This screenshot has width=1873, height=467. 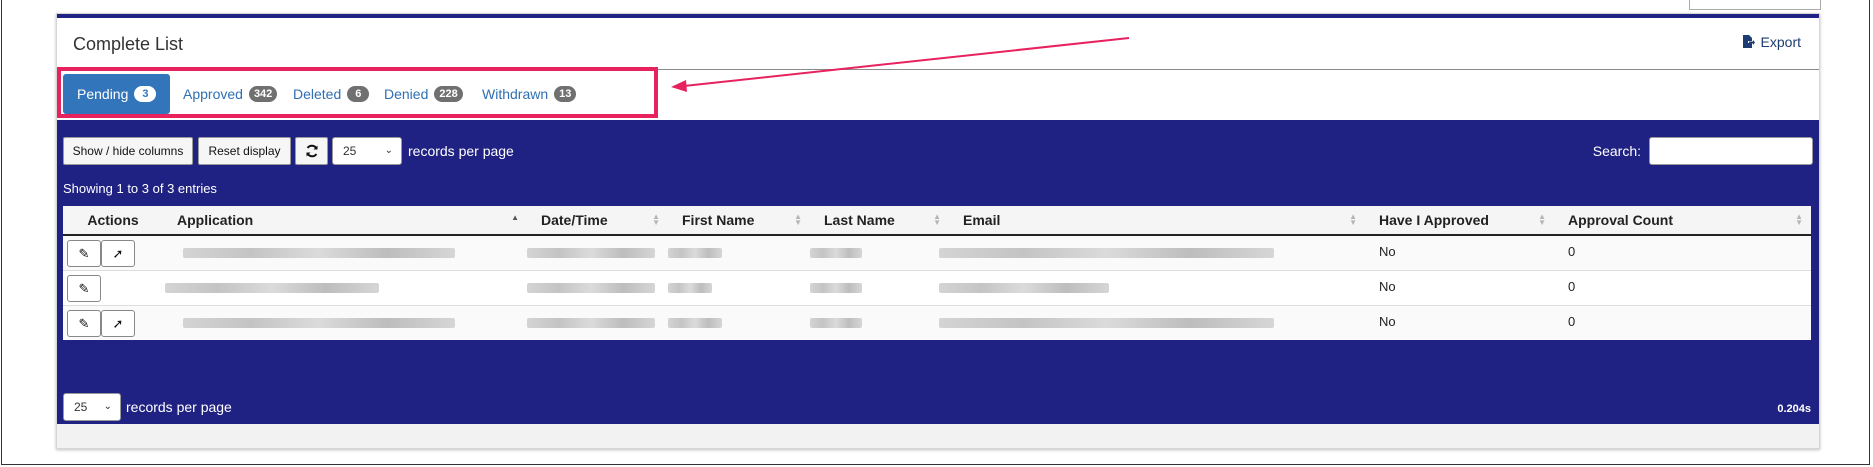 I want to click on tab-label: Pending, so click(x=103, y=94).